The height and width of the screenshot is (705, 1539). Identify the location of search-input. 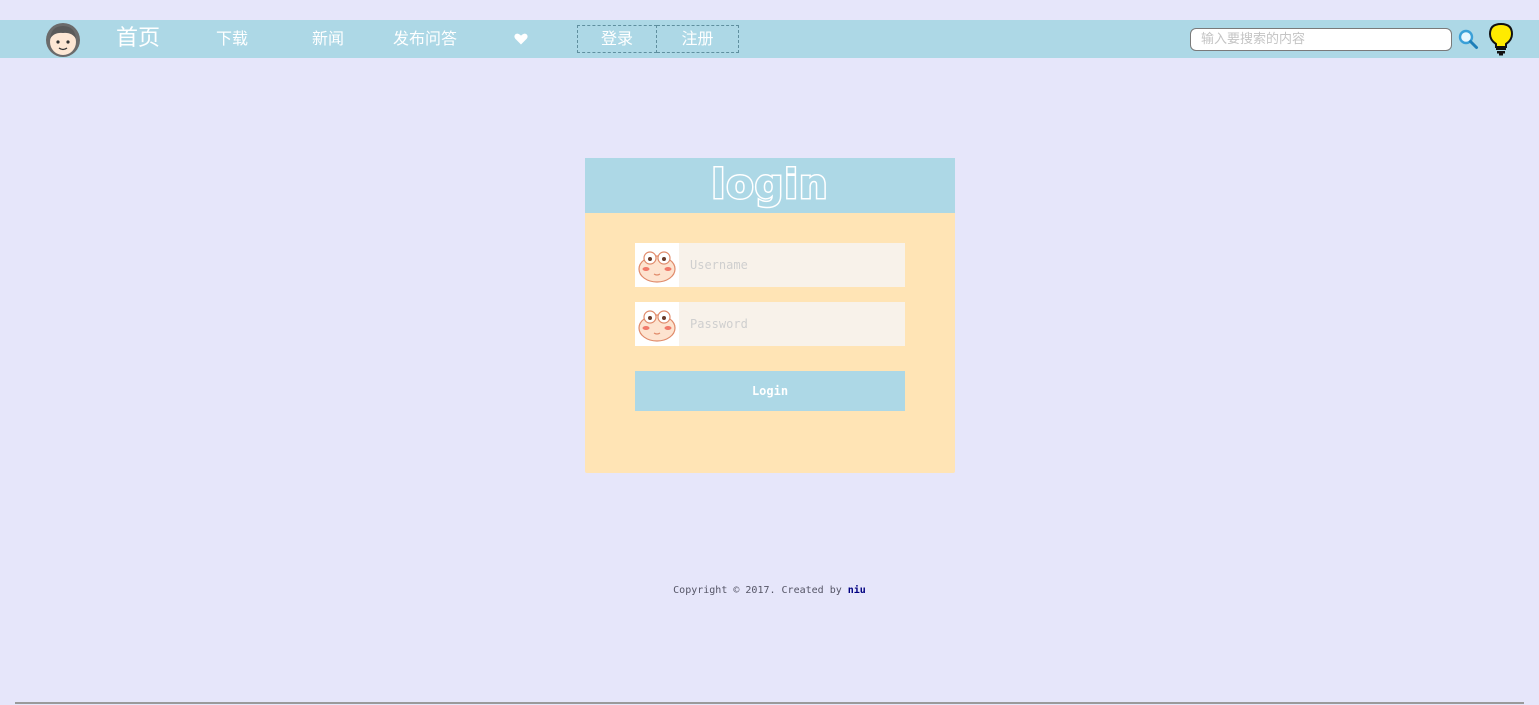
(1321, 39).